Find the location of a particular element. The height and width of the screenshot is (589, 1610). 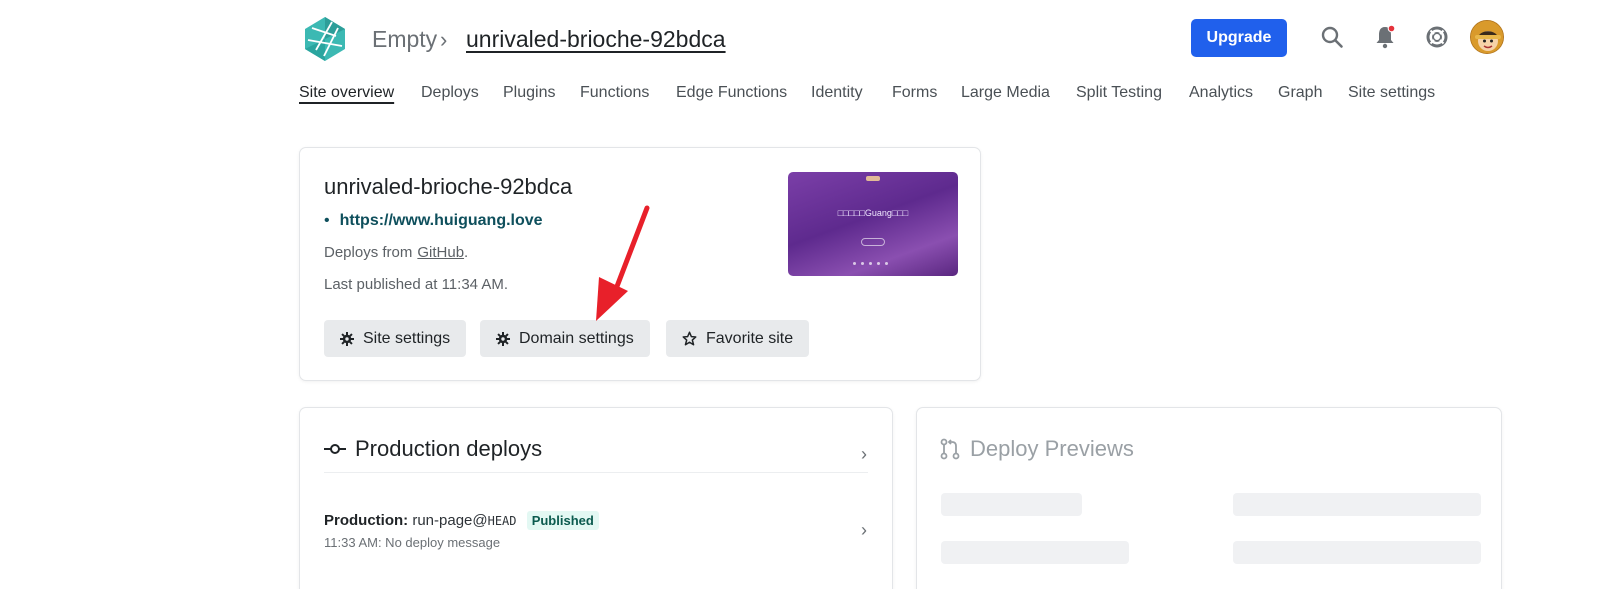

deploy-summary: Production: run-page@HEAD Published is located at coordinates (461, 520).